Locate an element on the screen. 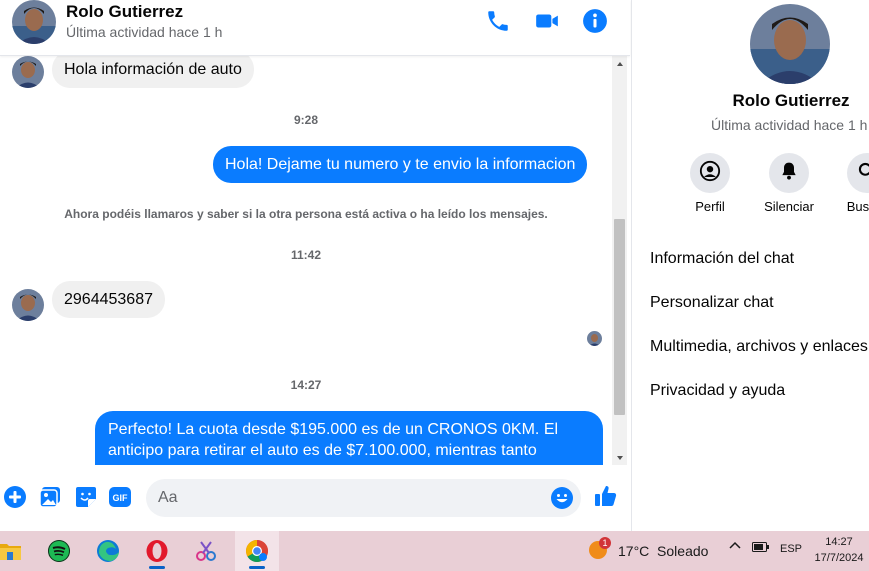 The width and height of the screenshot is (869, 571). message-bubble-incoming: 2964453687 is located at coordinates (108, 299).